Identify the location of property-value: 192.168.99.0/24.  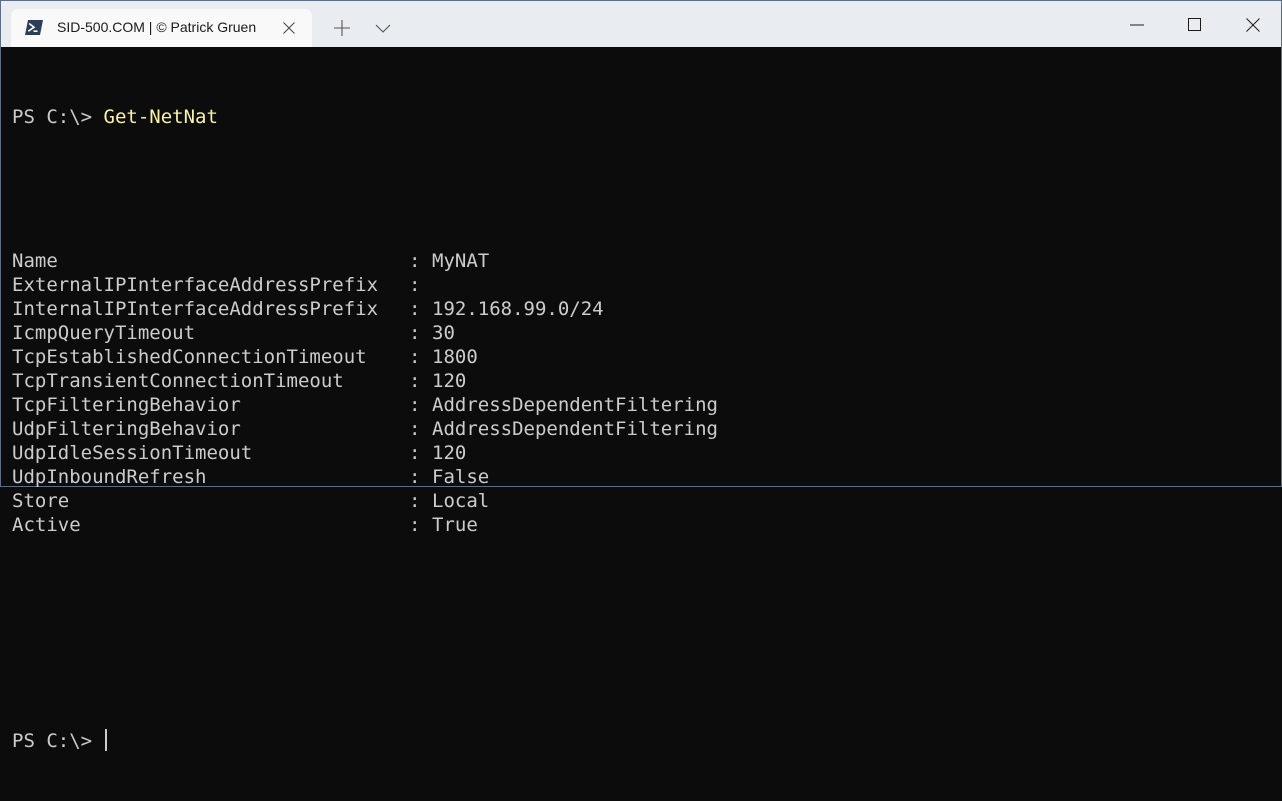
(518, 309).